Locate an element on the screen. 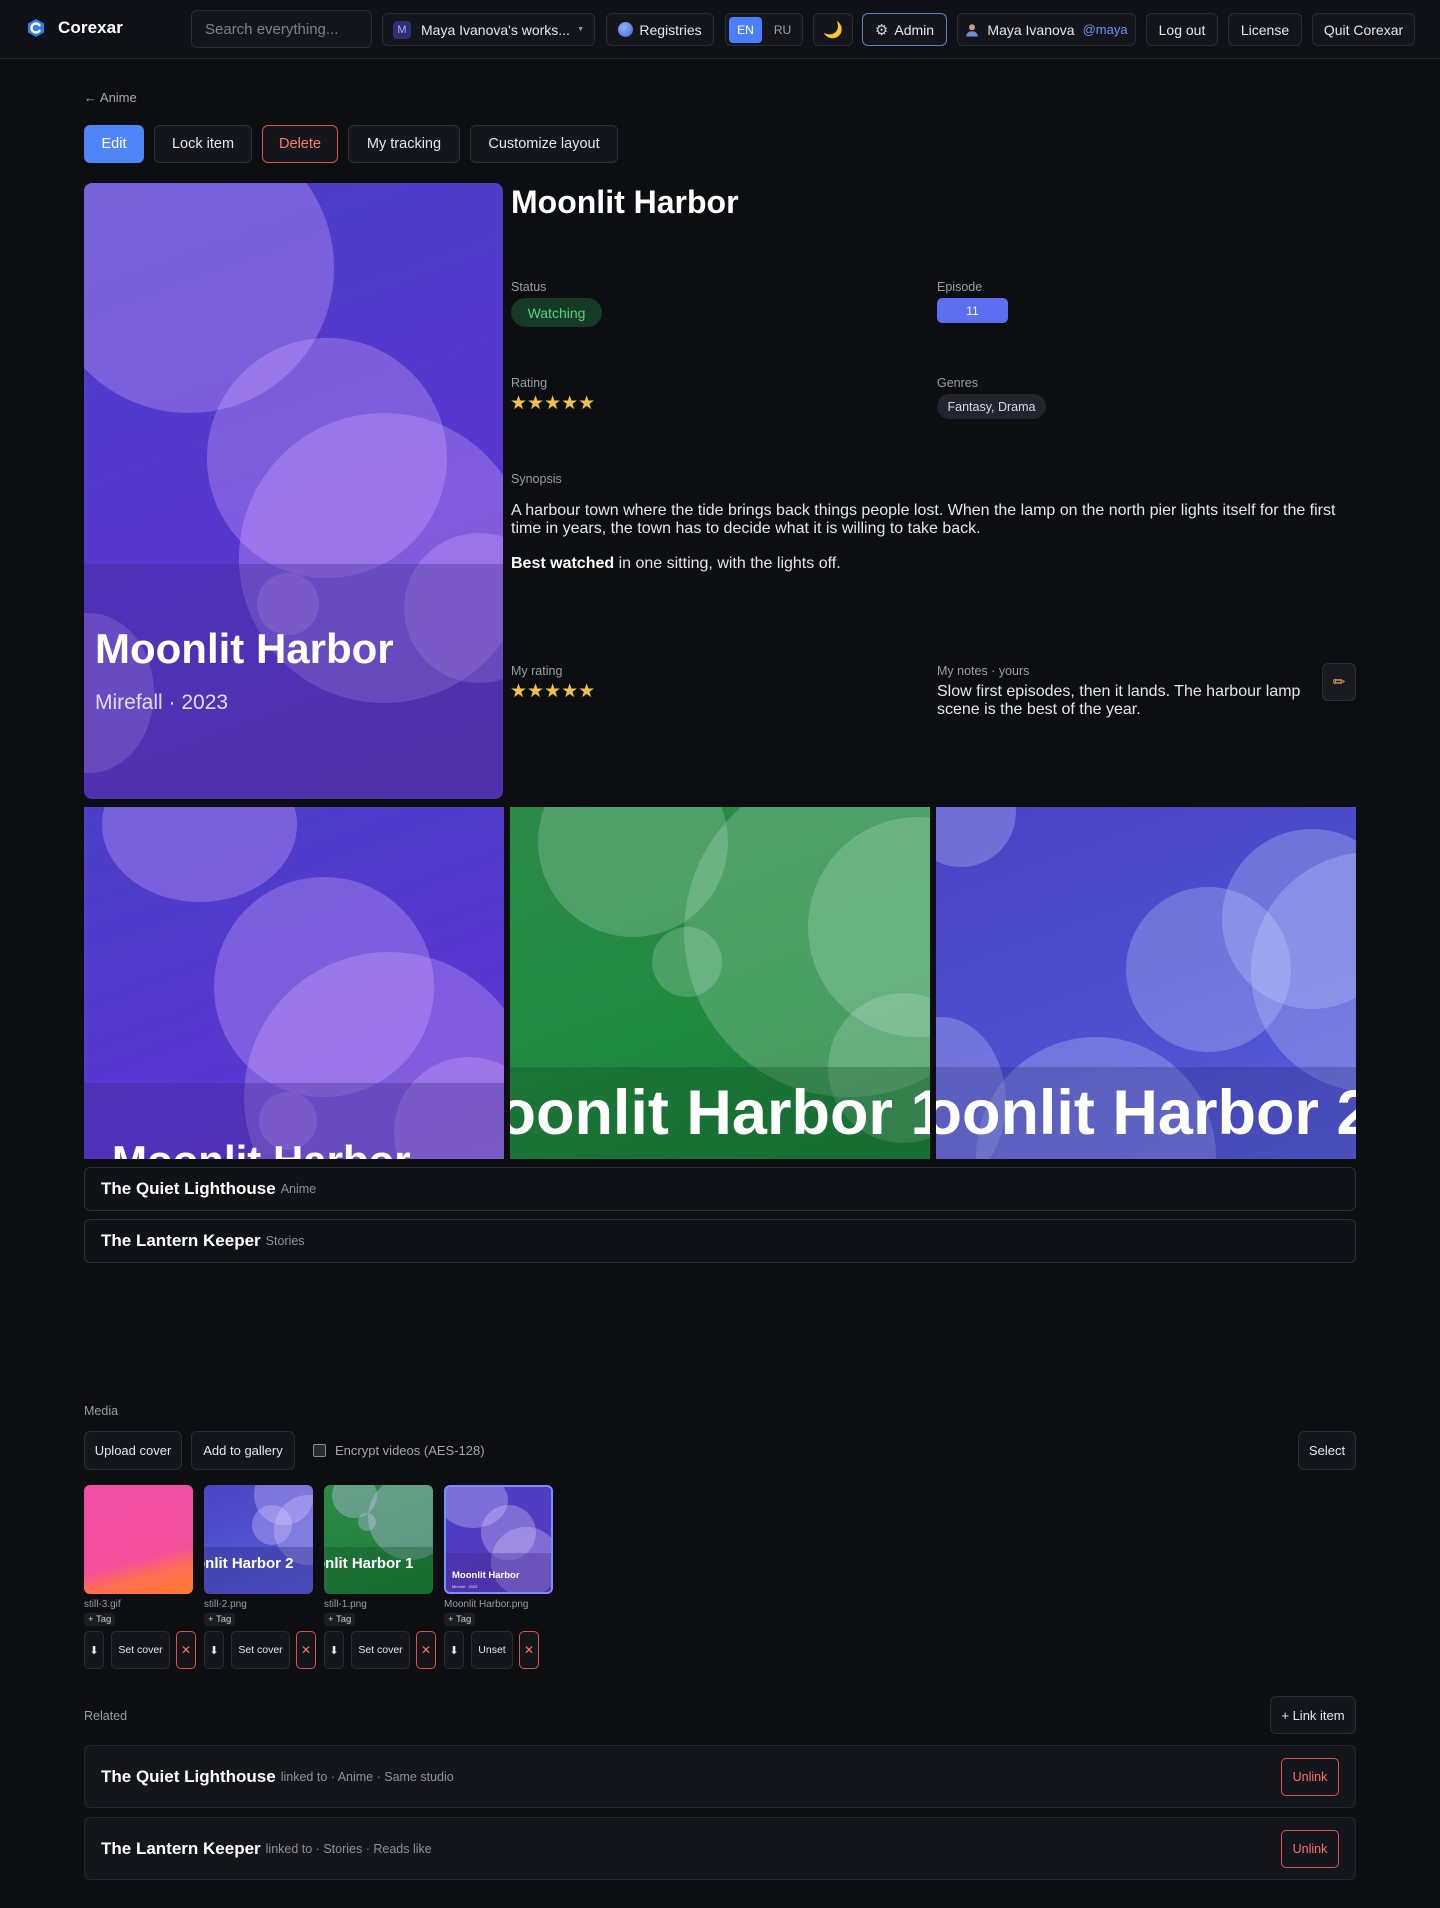 This screenshot has width=1440, height=1908. linked-item-kind: Anime is located at coordinates (298, 1189).